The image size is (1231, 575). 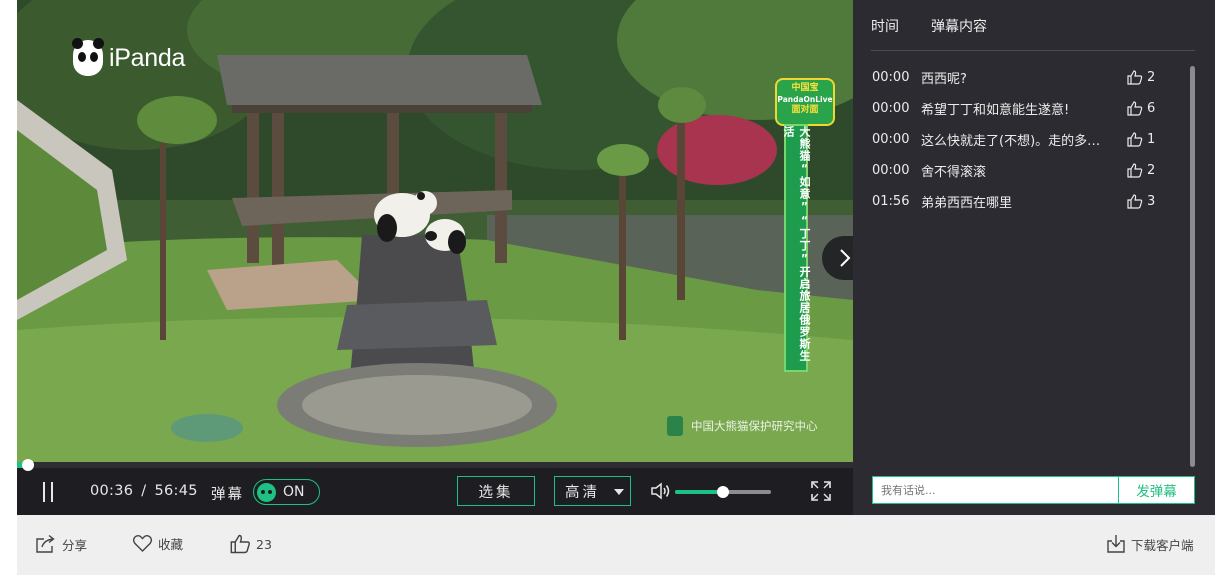 What do you see at coordinates (1116, 544) in the screenshot?
I see `download-icon` at bounding box center [1116, 544].